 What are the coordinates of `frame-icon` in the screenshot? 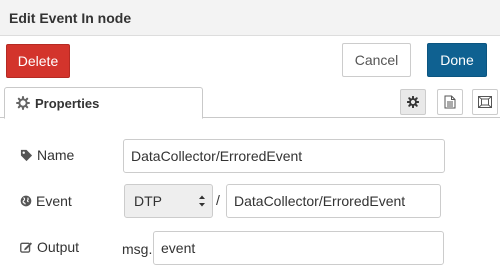 It's located at (485, 102).